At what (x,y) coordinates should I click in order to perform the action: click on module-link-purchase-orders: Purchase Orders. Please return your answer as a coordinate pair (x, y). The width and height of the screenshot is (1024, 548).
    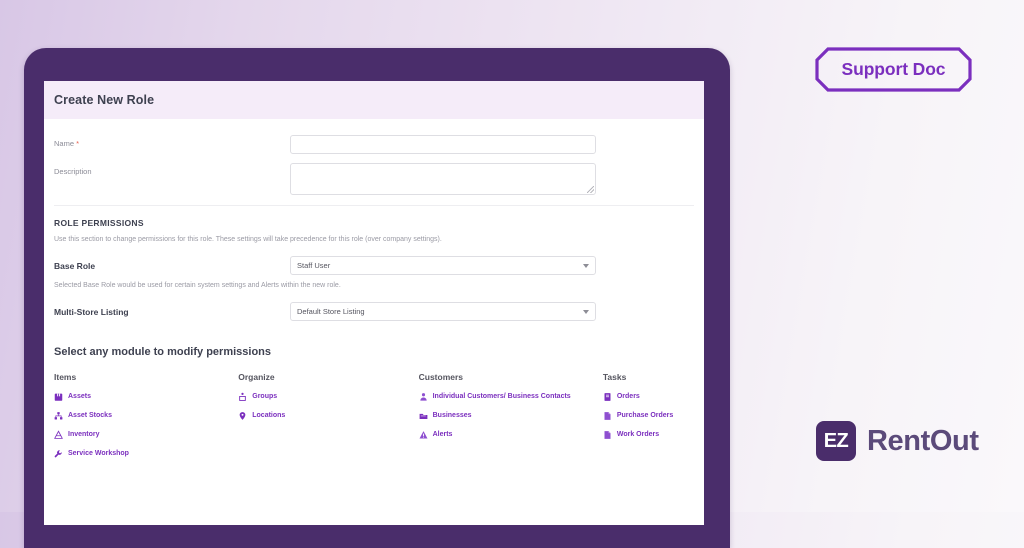
    Looking at the image, I should click on (648, 416).